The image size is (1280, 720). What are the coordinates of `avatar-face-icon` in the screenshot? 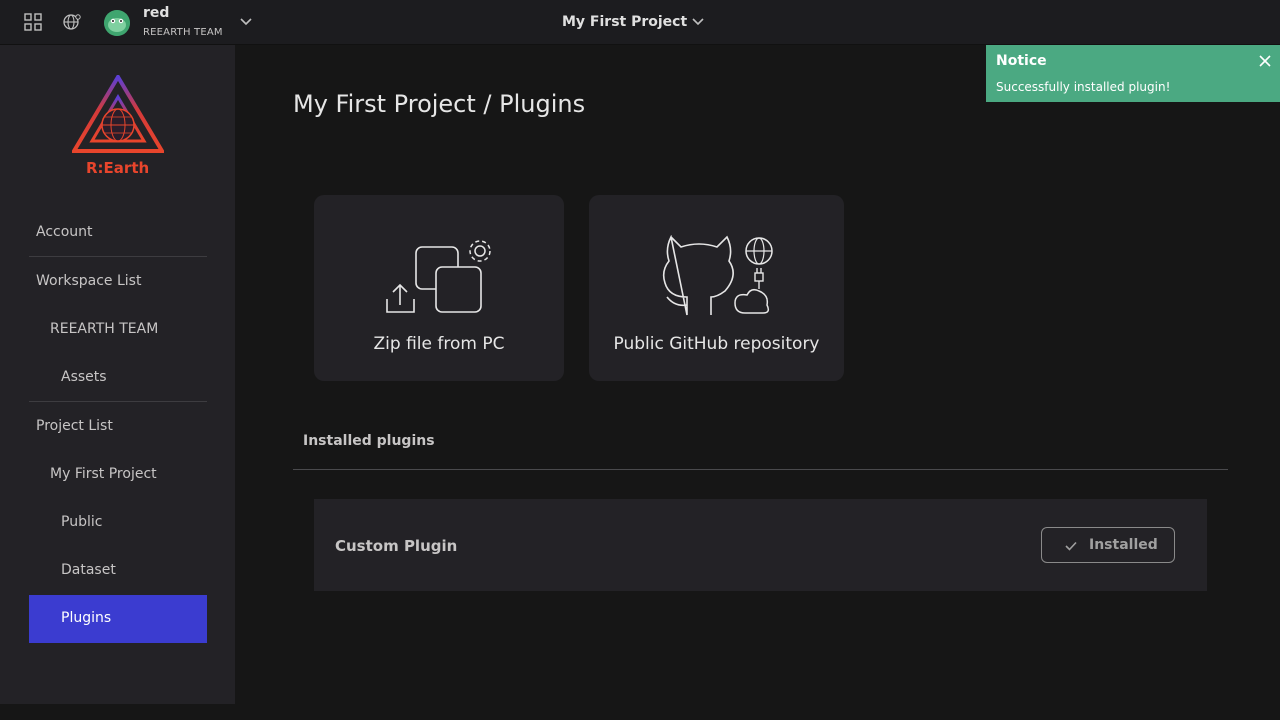 It's located at (117, 23).